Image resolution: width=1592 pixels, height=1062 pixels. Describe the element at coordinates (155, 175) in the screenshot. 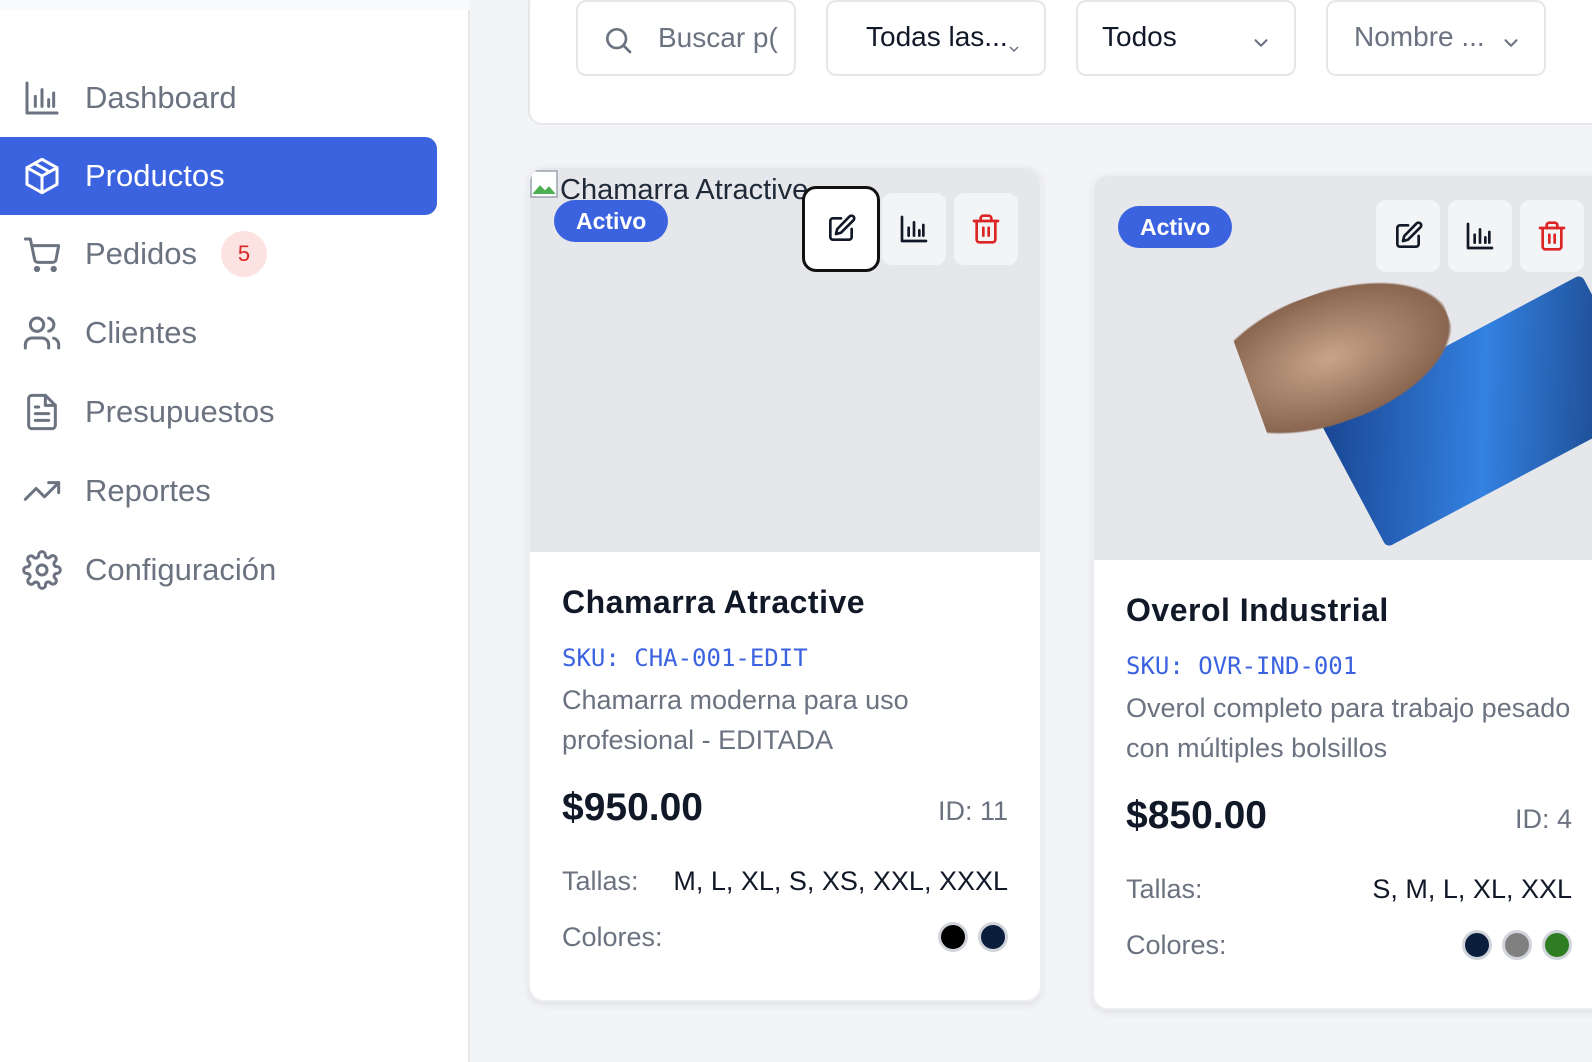

I see `sidebar-item-label: Productos` at that location.